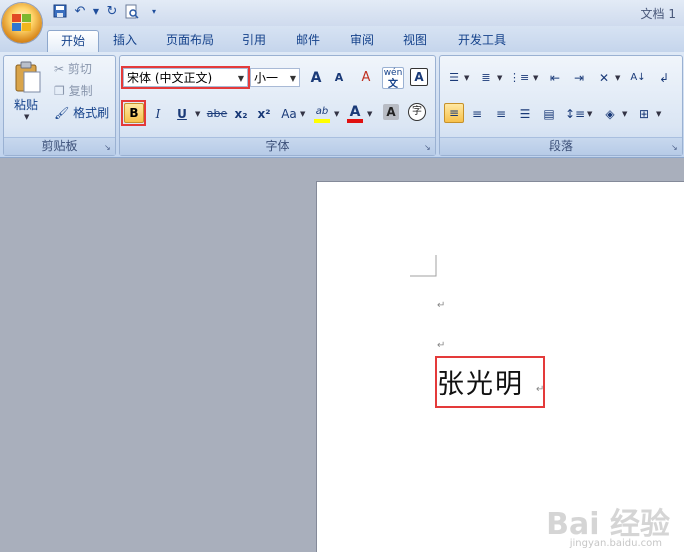 This screenshot has height=552, width=684. What do you see at coordinates (302, 114) in the screenshot?
I see `change-case-dropdown-icon: ▼` at bounding box center [302, 114].